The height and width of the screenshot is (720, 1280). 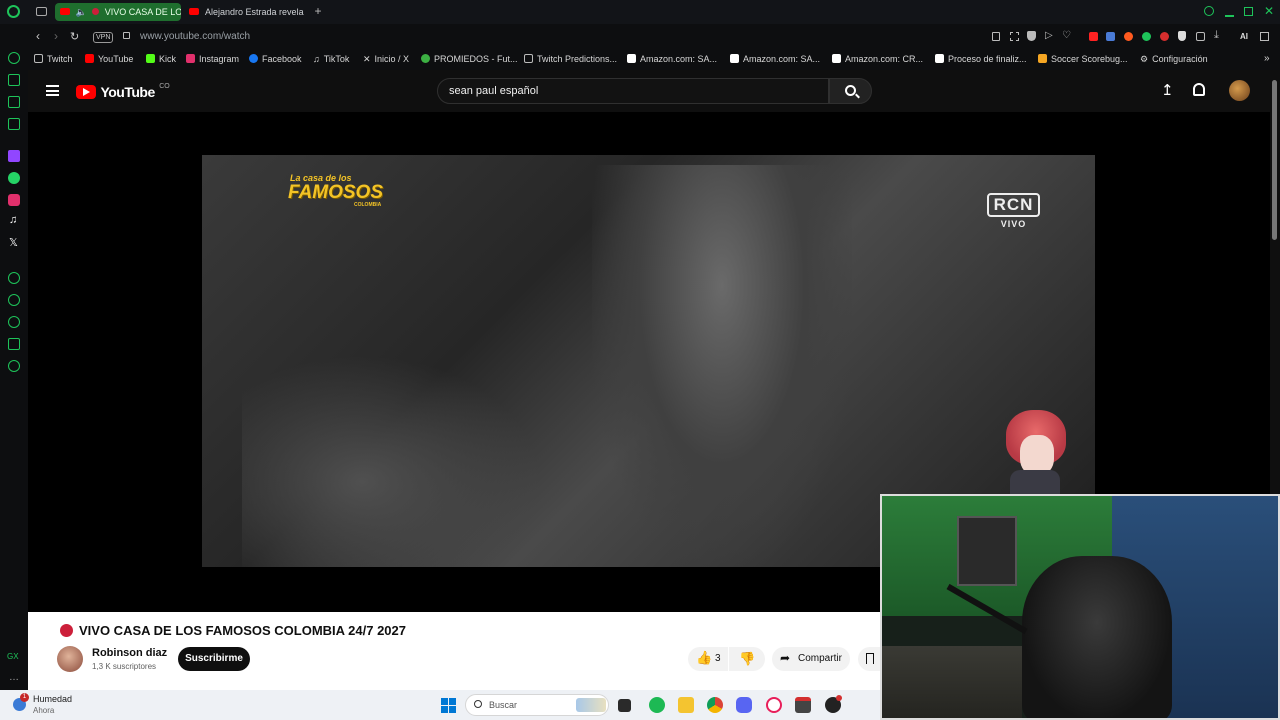 What do you see at coordinates (212, 59) in the screenshot?
I see `bookmark-instagram: Instagram` at bounding box center [212, 59].